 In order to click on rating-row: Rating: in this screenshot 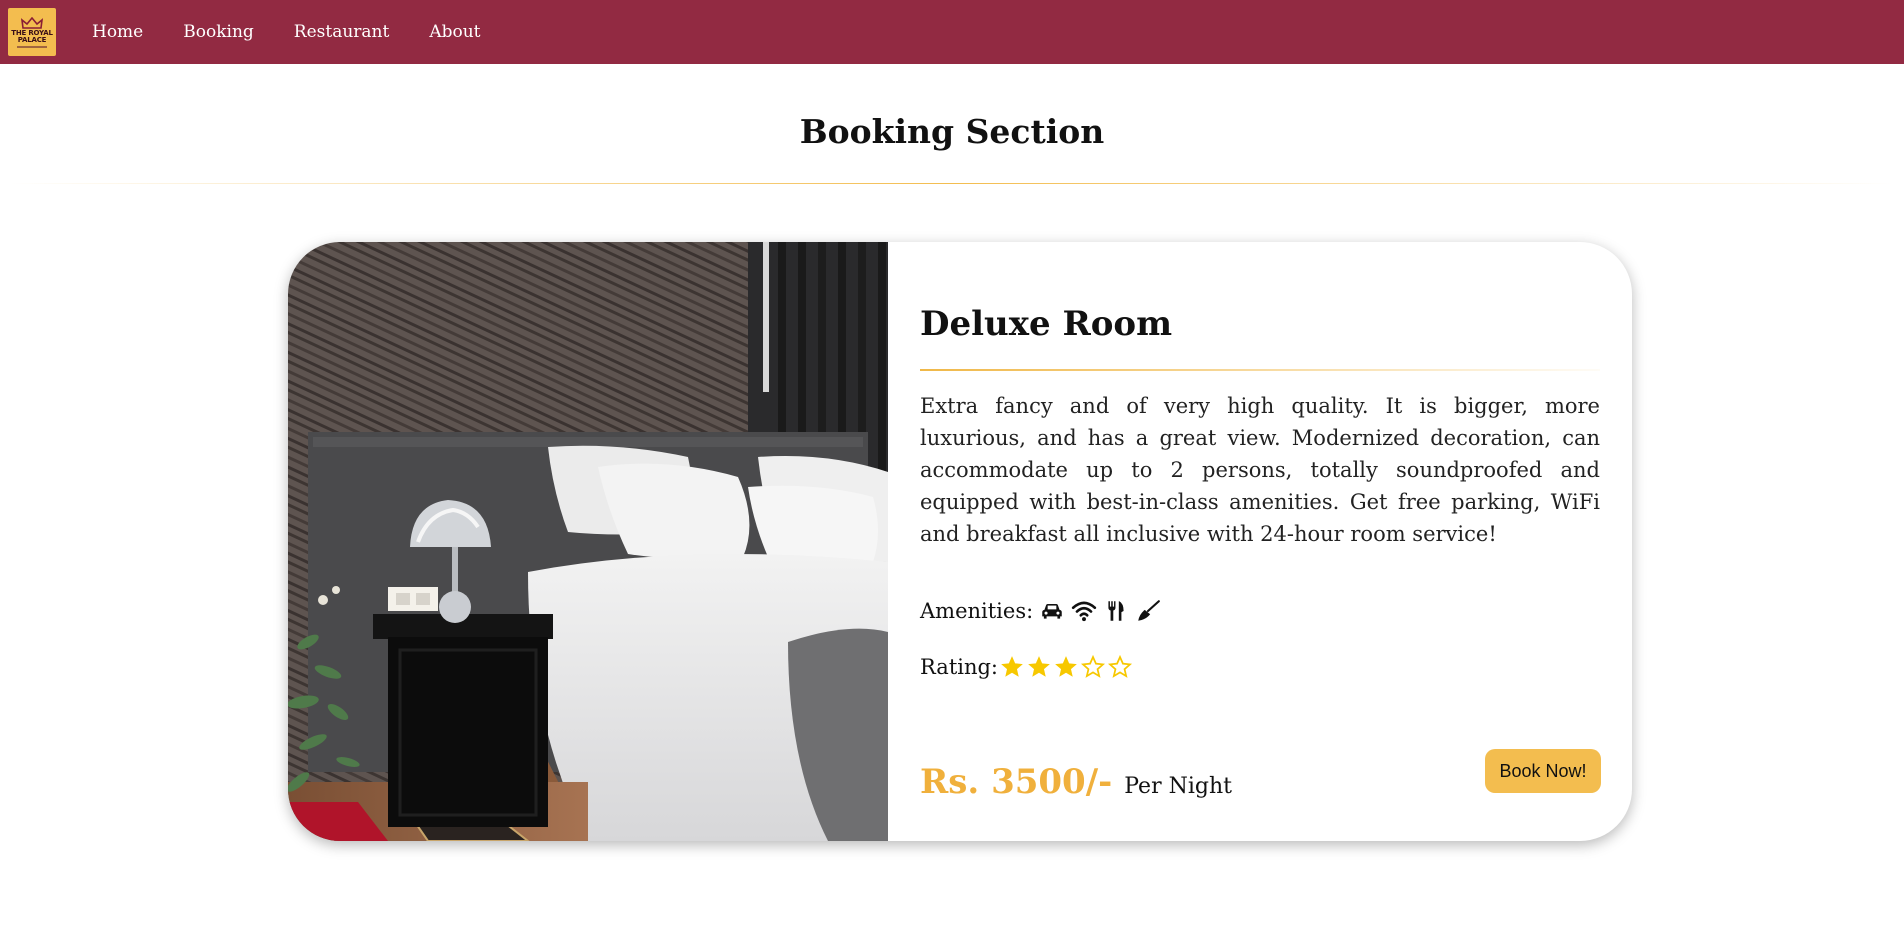, I will do `click(1026, 667)`.